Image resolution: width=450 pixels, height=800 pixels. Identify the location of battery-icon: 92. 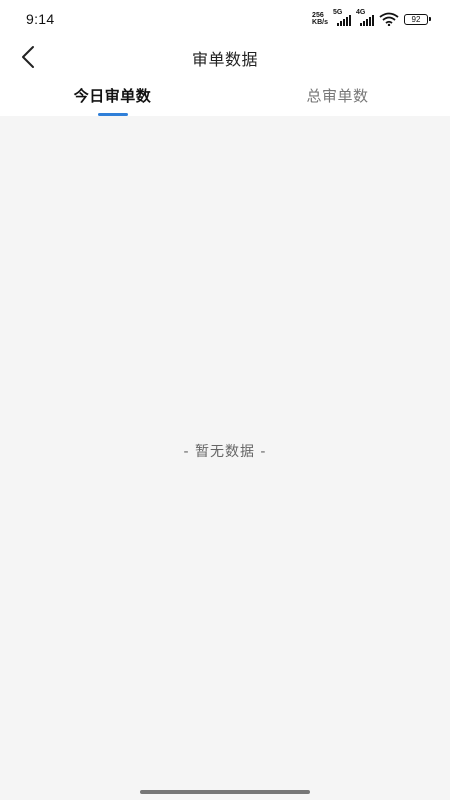
(417, 19).